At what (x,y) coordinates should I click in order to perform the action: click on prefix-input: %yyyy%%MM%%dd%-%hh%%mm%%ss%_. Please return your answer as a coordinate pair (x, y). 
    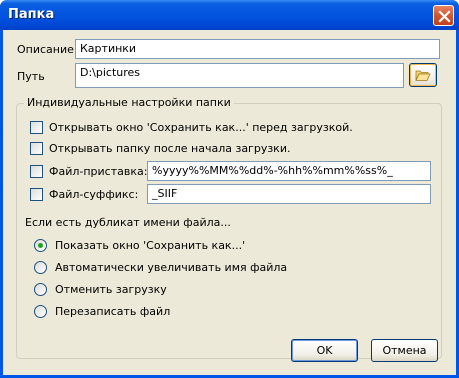
    Looking at the image, I should click on (289, 171).